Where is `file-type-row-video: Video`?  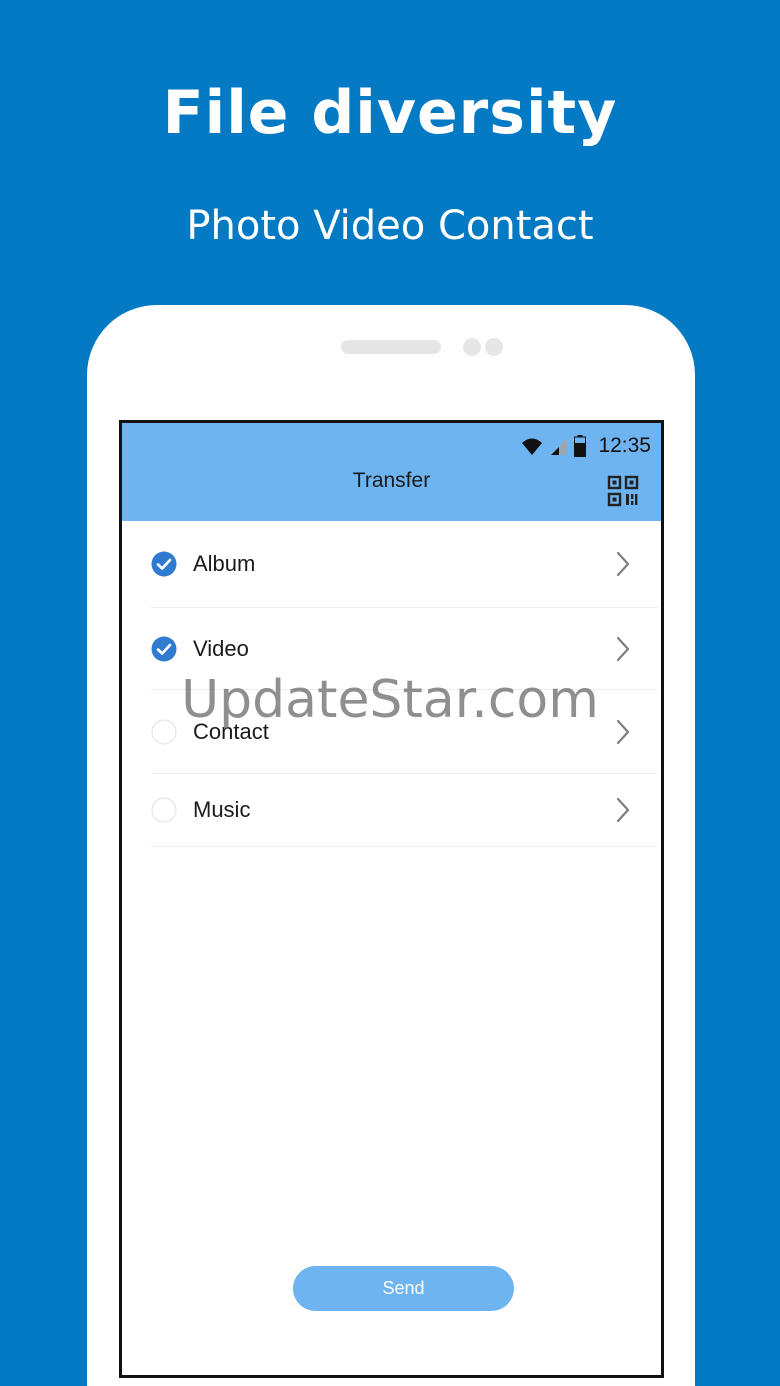
file-type-row-video: Video is located at coordinates (404, 649).